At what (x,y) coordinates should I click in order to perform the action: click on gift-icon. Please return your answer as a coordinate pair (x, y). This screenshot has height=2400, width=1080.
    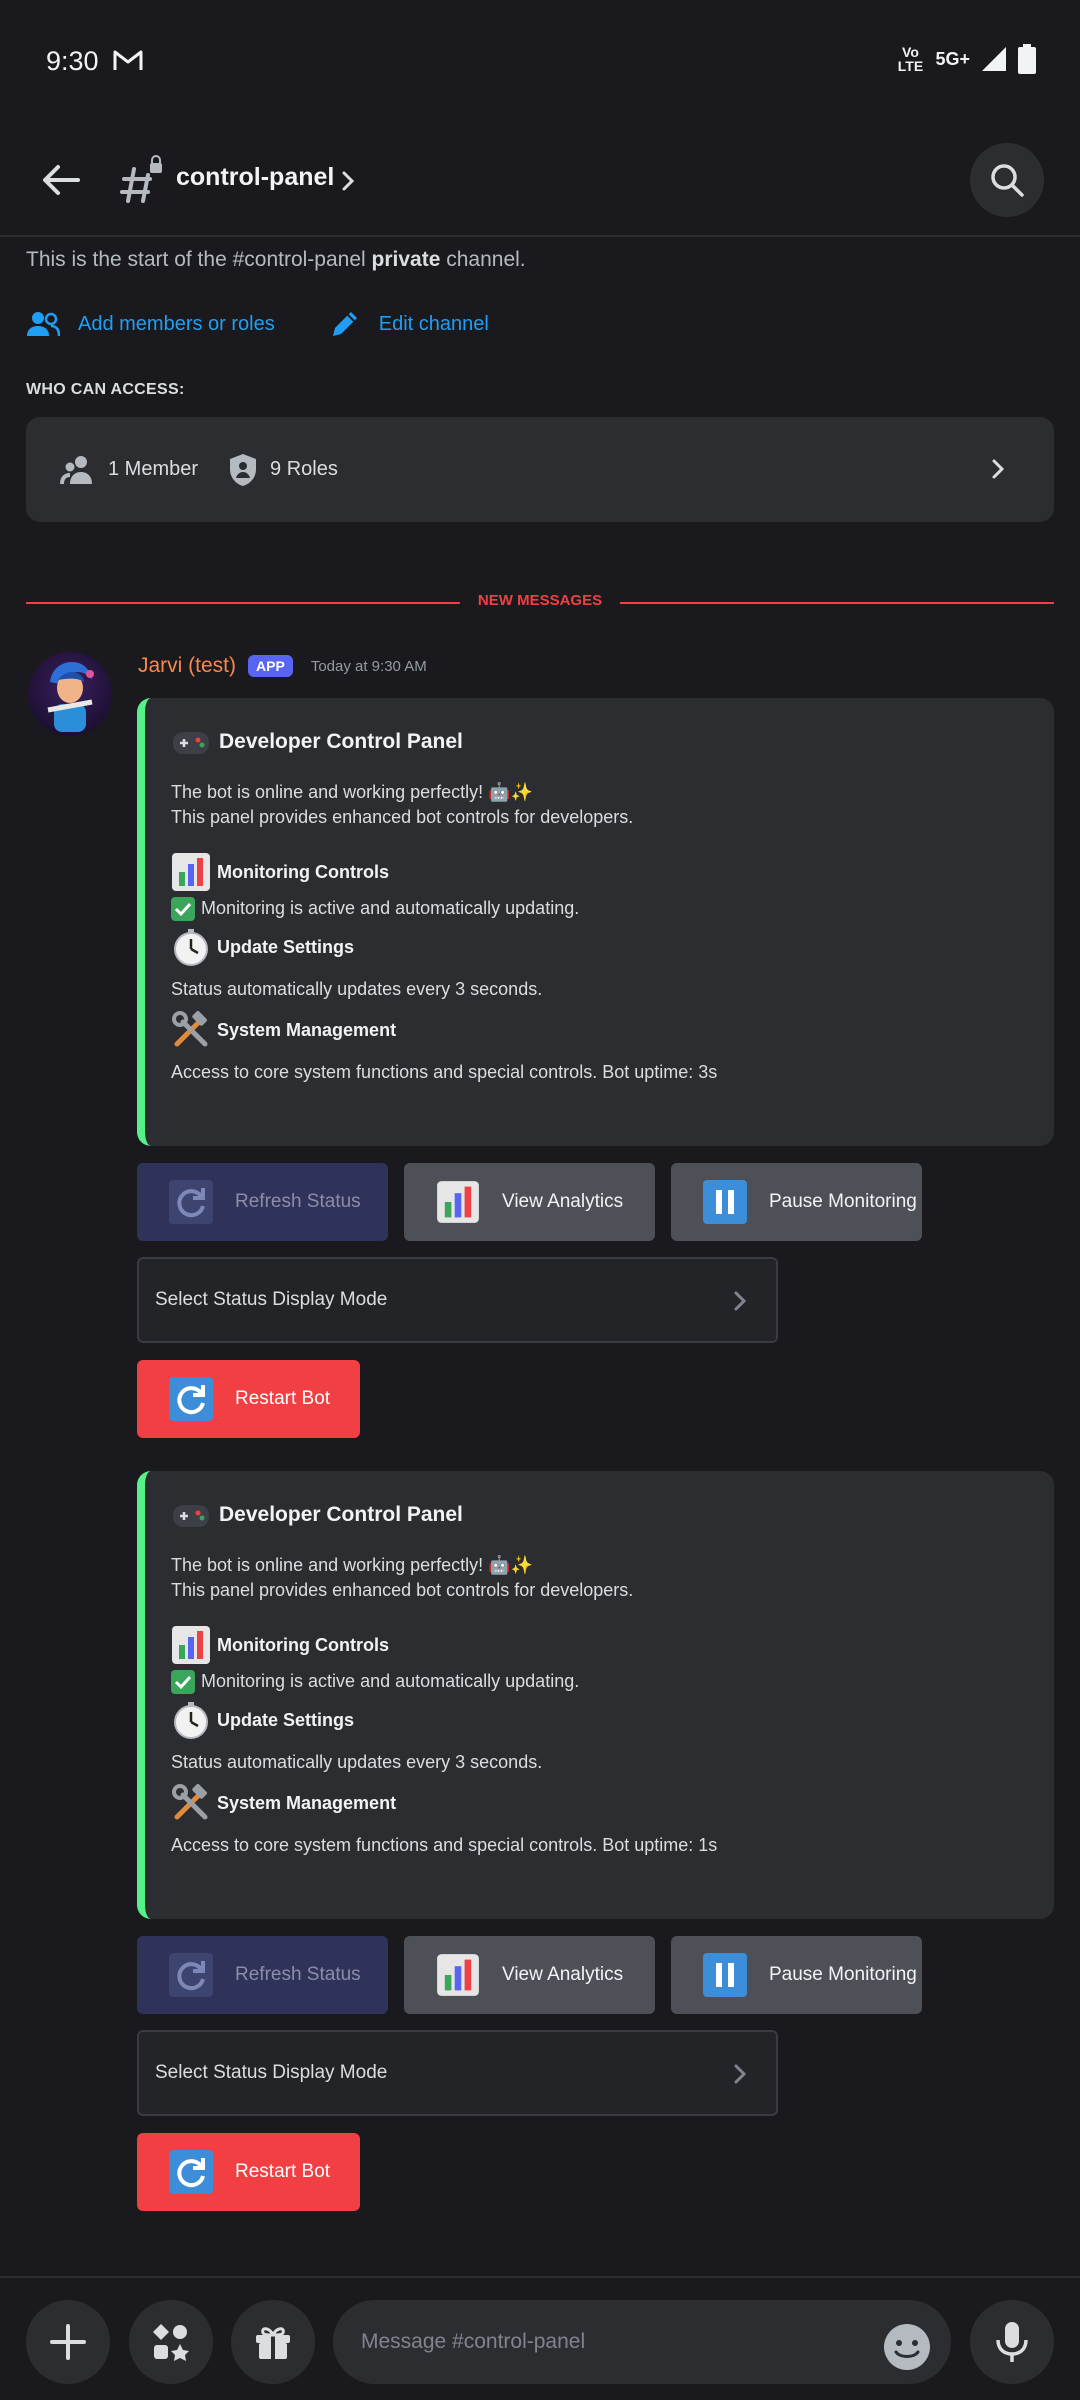
    Looking at the image, I should click on (273, 2343).